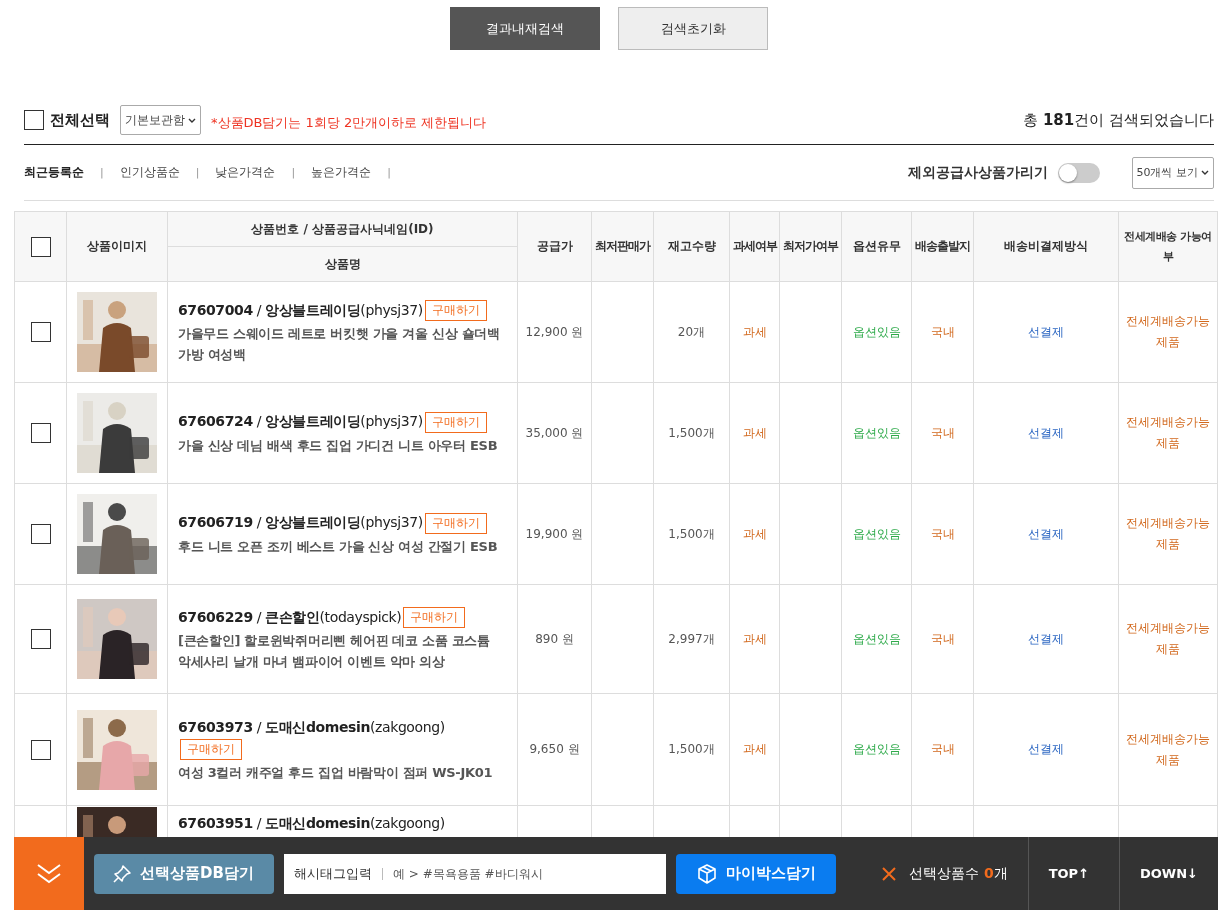 The height and width of the screenshot is (910, 1218). What do you see at coordinates (80, 120) in the screenshot?
I see `select-all-label: 전체선택` at bounding box center [80, 120].